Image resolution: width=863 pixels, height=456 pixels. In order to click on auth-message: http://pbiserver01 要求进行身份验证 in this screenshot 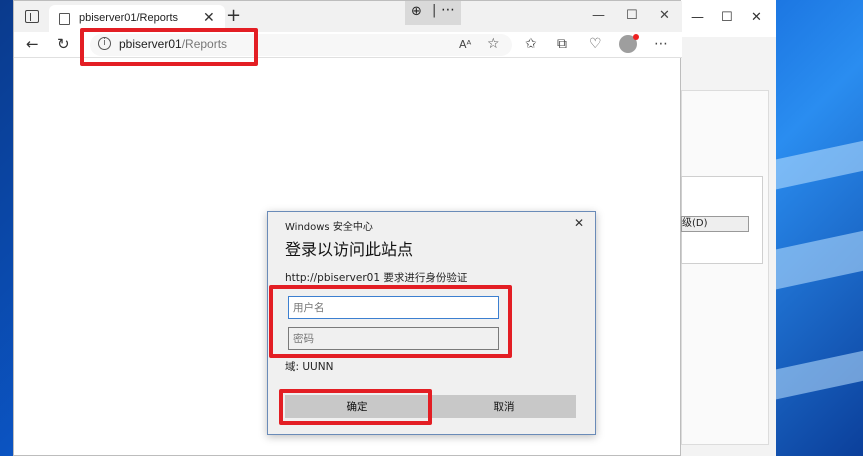, I will do `click(376, 278)`.